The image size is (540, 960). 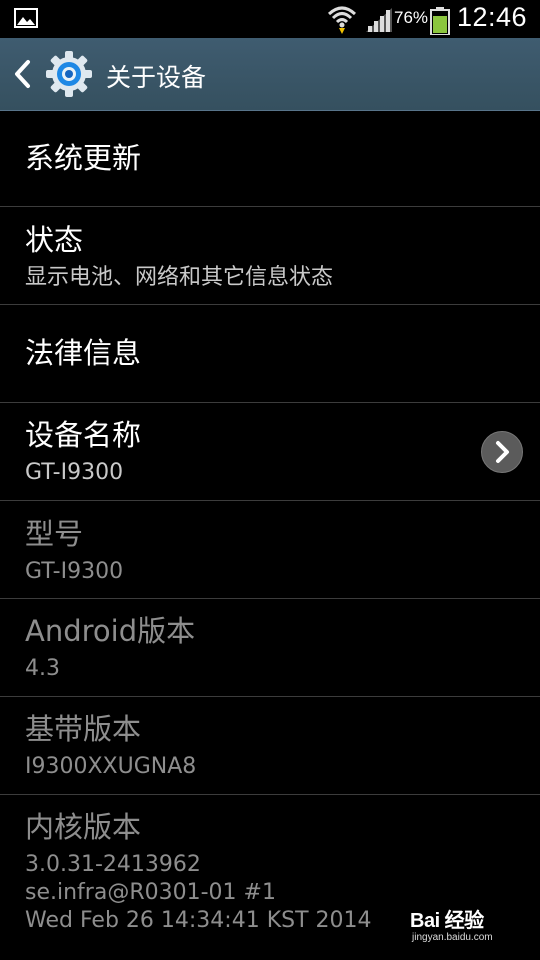 What do you see at coordinates (270, 256) in the screenshot?
I see `list-item-status: 状态 显示电池、网络和其它信息状态` at bounding box center [270, 256].